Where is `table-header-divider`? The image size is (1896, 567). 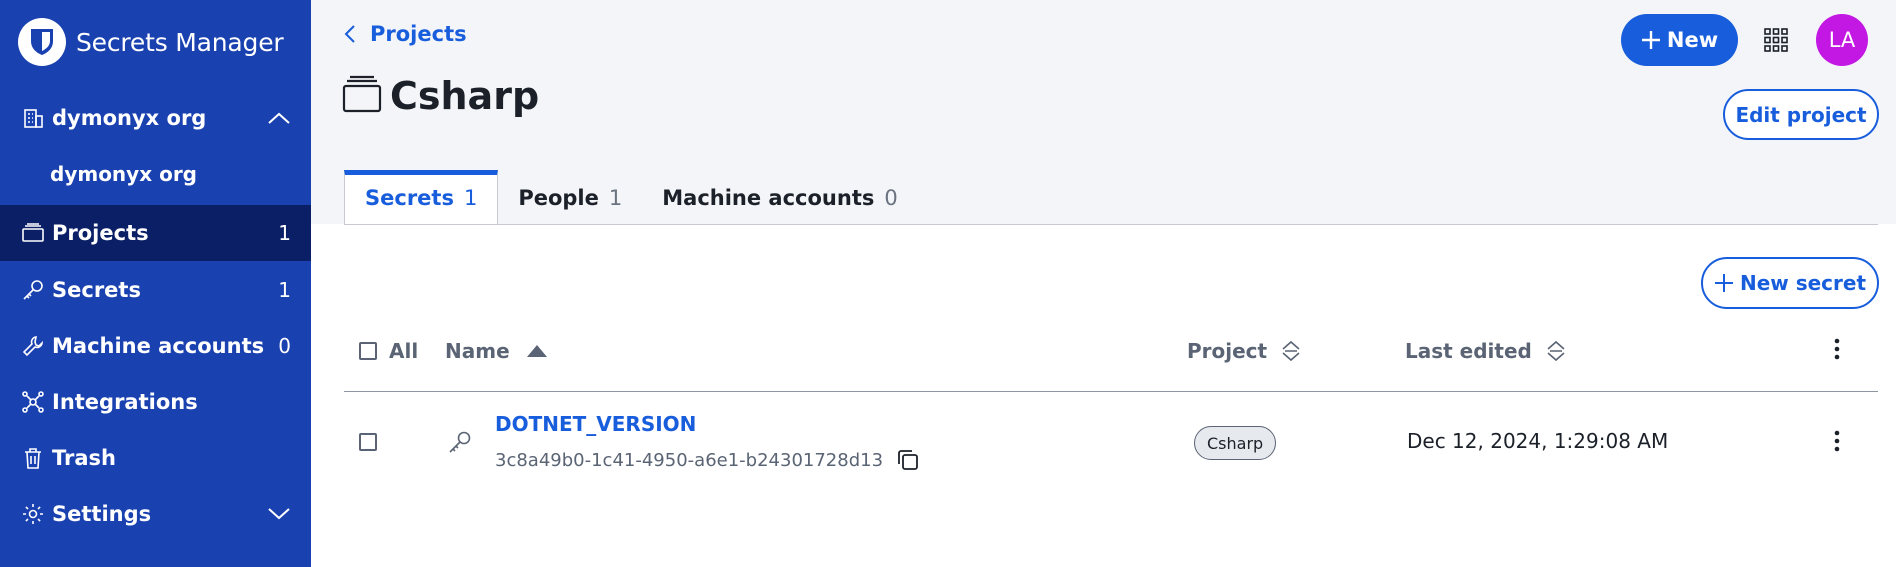 table-header-divider is located at coordinates (1111, 391).